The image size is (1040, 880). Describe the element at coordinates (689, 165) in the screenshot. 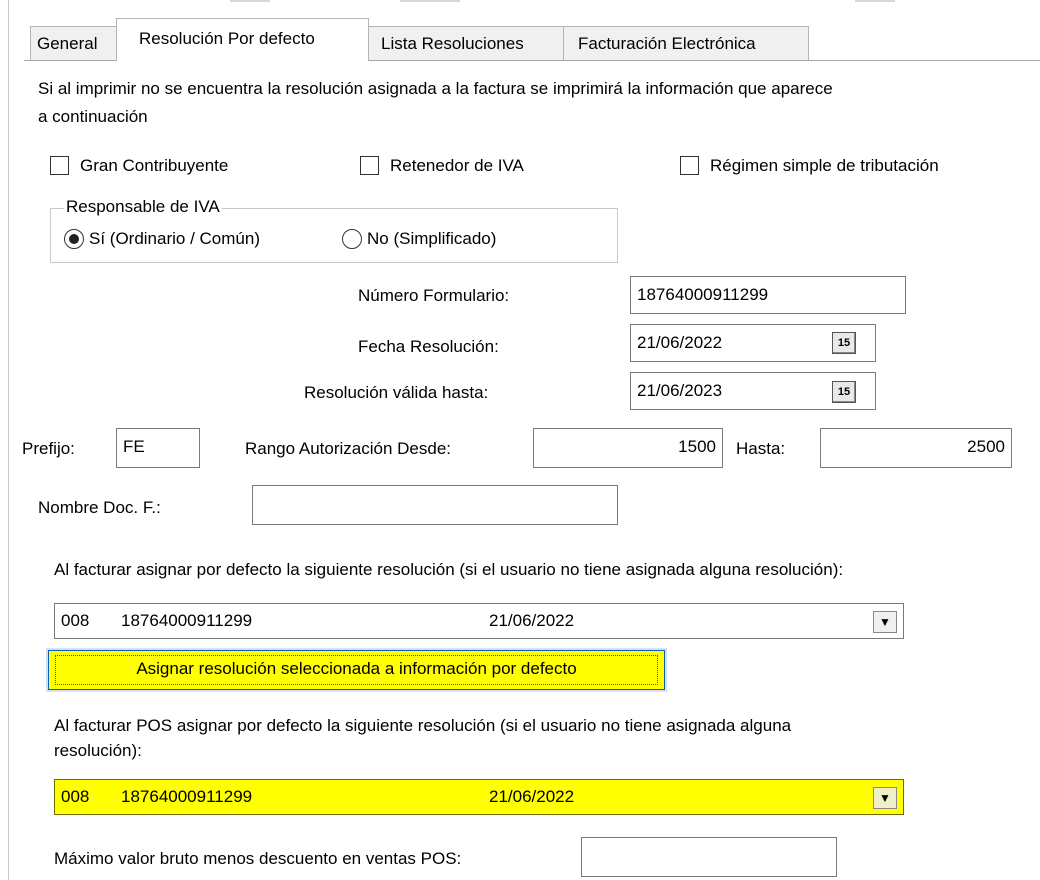

I see `regimen-simple-checkbox` at that location.